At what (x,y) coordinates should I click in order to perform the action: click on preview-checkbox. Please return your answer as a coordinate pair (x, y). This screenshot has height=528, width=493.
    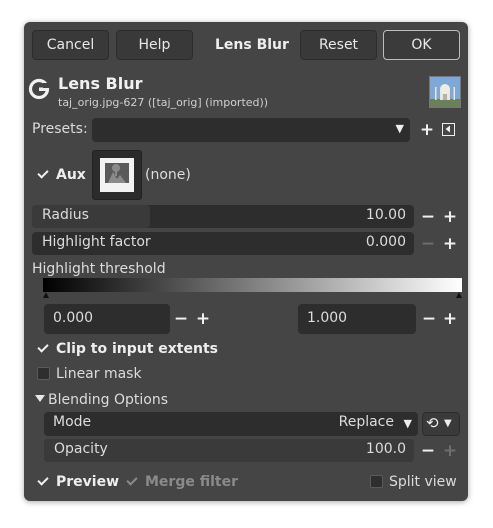
    Looking at the image, I should click on (43, 481).